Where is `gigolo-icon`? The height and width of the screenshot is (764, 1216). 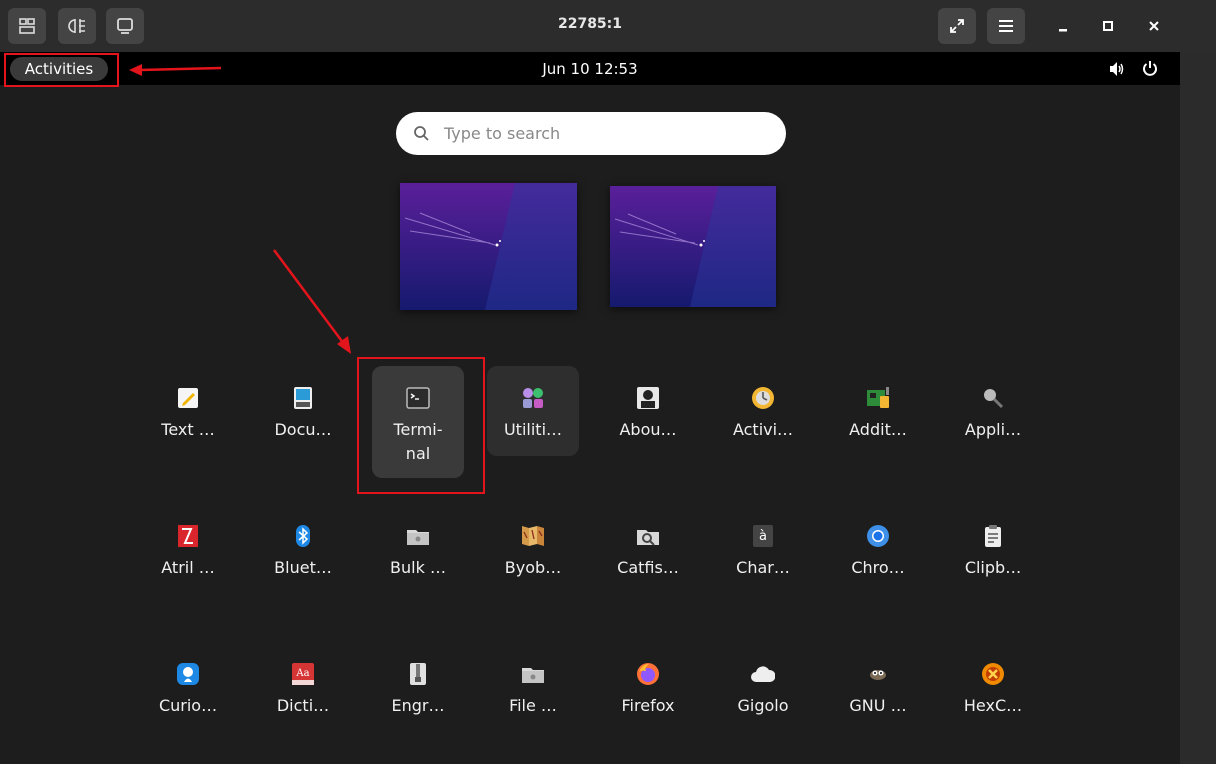
gigolo-icon is located at coordinates (763, 674).